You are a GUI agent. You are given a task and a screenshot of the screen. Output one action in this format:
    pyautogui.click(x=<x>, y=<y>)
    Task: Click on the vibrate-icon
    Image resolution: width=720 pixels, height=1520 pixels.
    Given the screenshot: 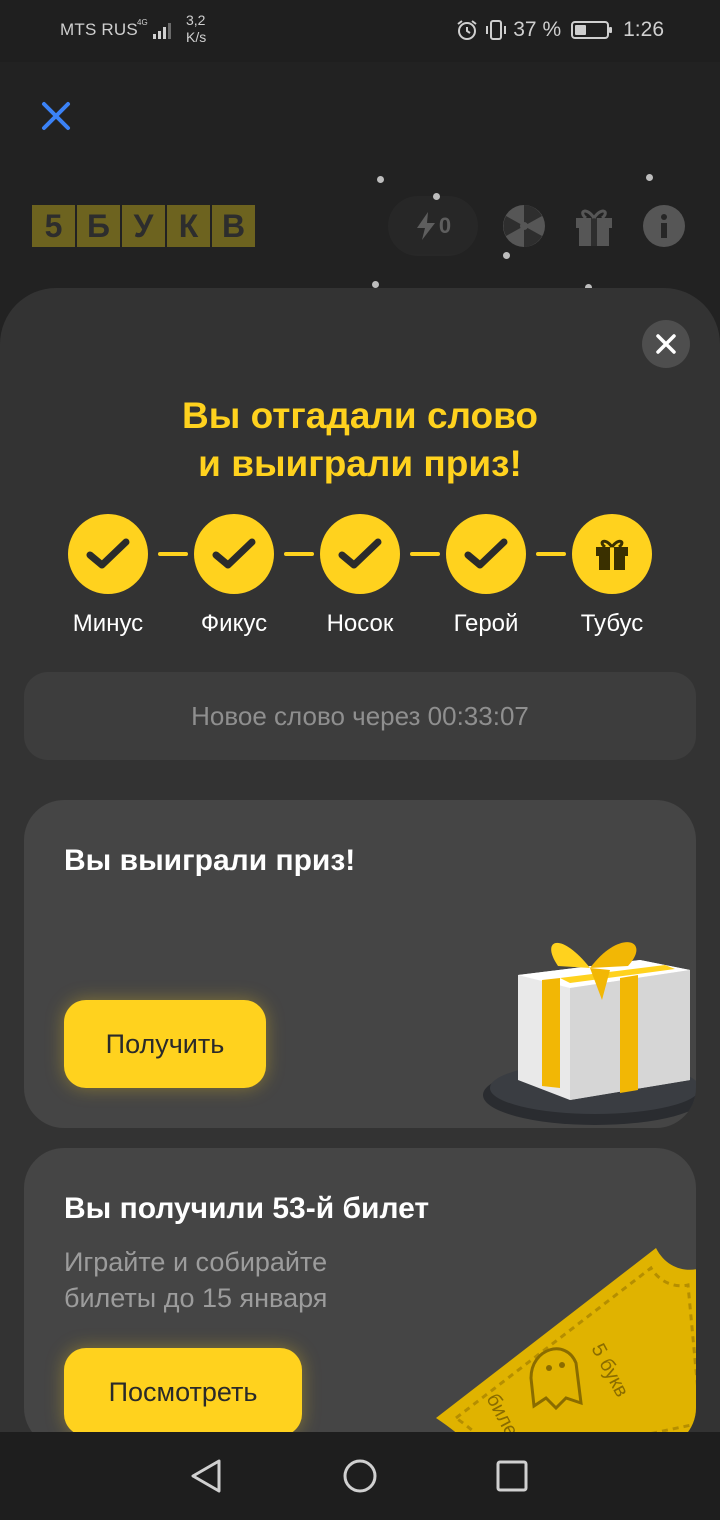 What is the action you would take?
    pyautogui.click(x=496, y=30)
    